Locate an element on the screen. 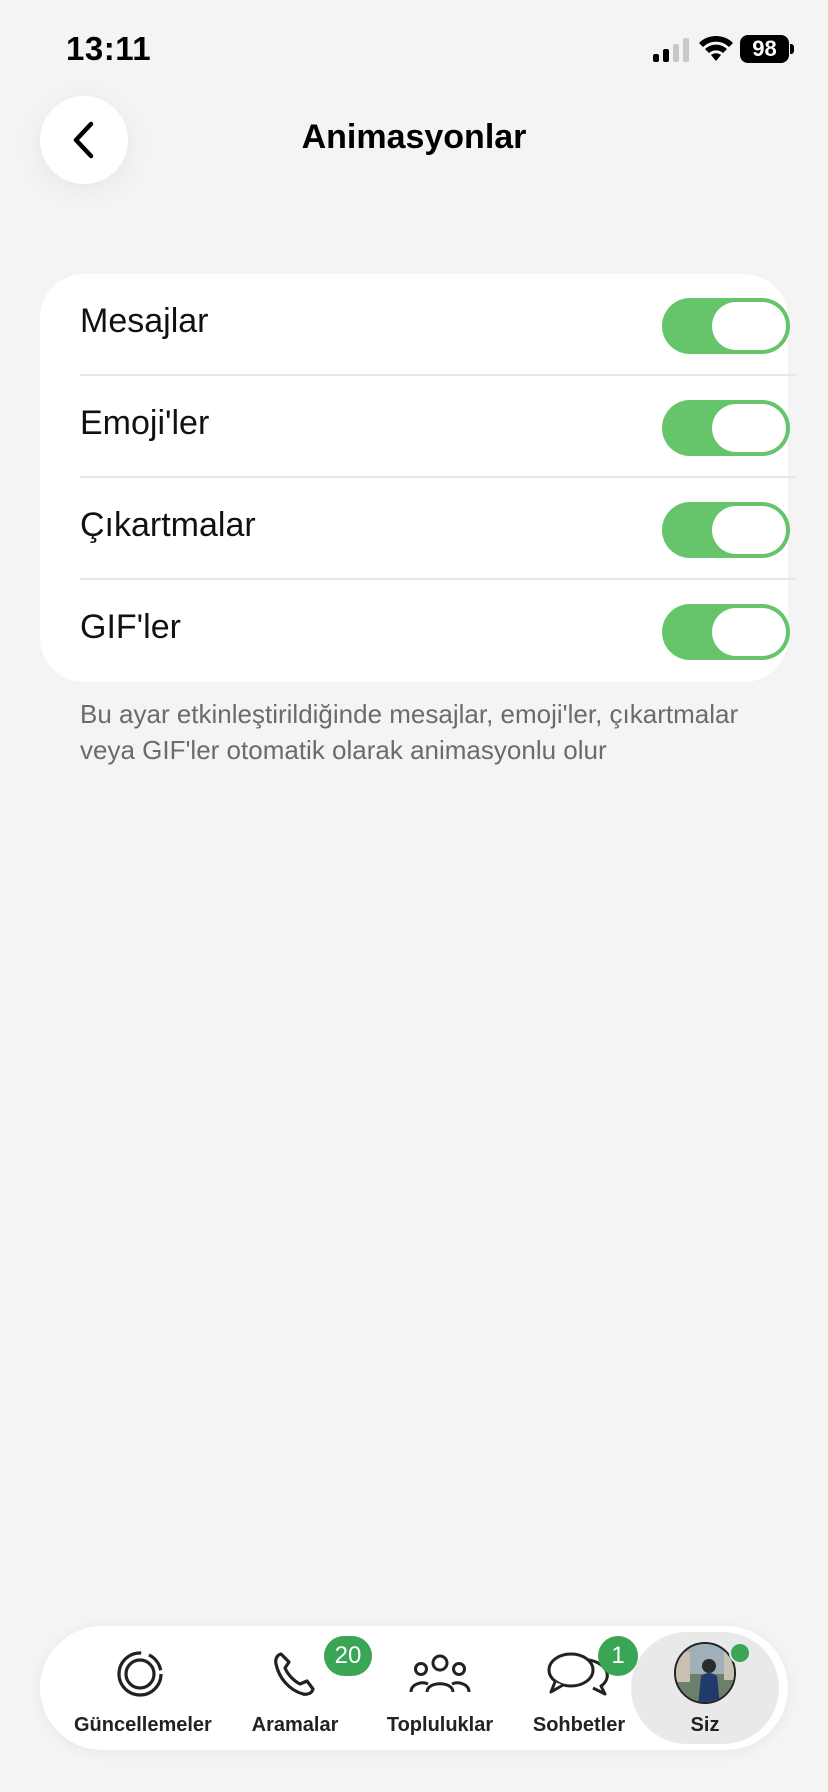 The image size is (828, 1792). page-title: Animasyonlar is located at coordinates (414, 137).